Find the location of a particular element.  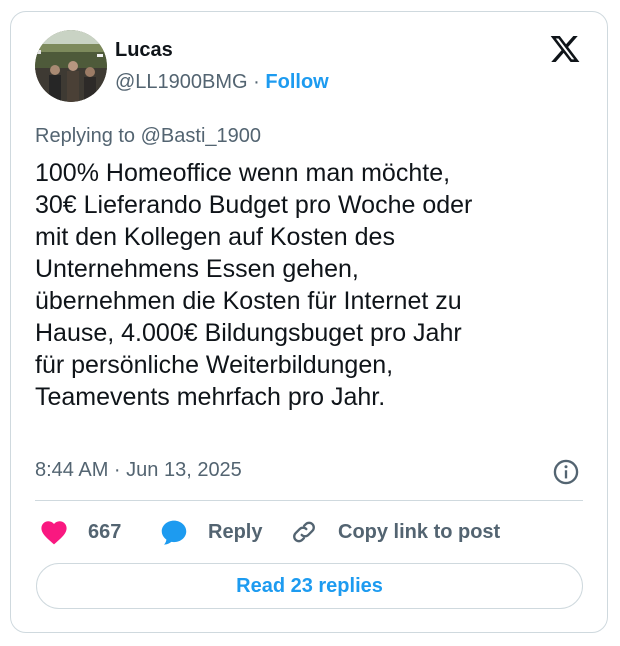

post-timestamp: 8:44 AM · Jun 13, 2025 is located at coordinates (138, 470).